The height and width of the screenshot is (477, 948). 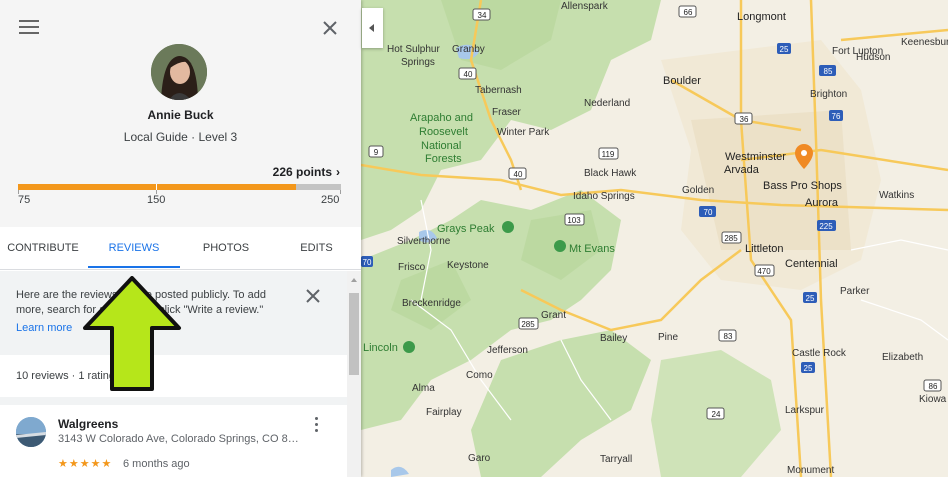 What do you see at coordinates (423, 388) in the screenshot?
I see `map-label: Alma` at bounding box center [423, 388].